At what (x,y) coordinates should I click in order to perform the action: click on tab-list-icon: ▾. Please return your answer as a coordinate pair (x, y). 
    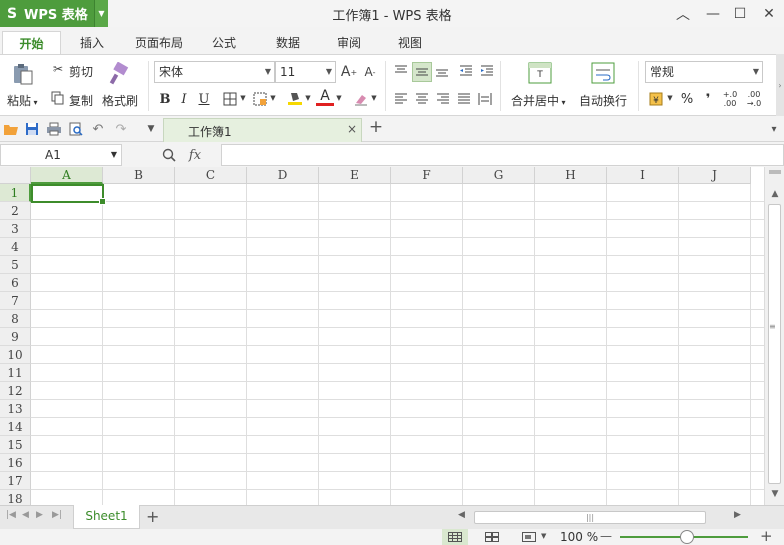
    Looking at the image, I should click on (774, 129).